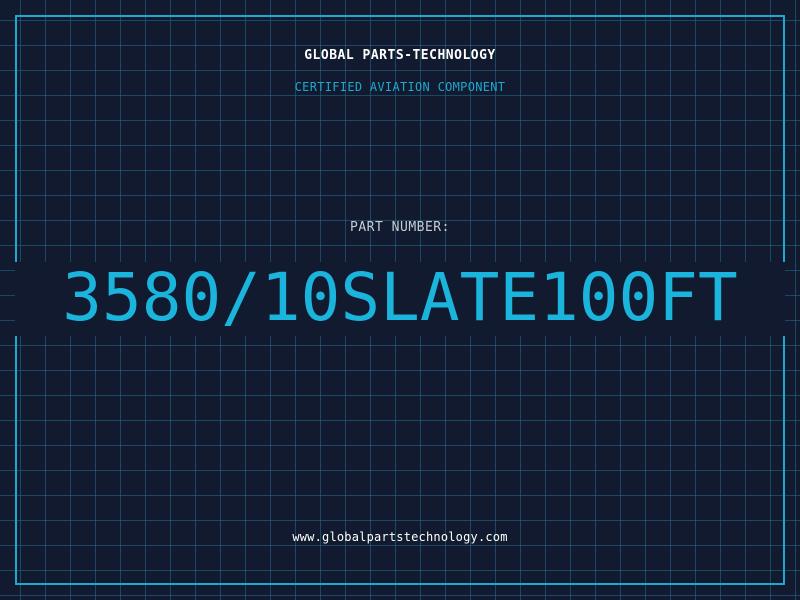 The width and height of the screenshot is (800, 600). What do you see at coordinates (400, 227) in the screenshot?
I see `part-number-label: PART NUMBER:` at bounding box center [400, 227].